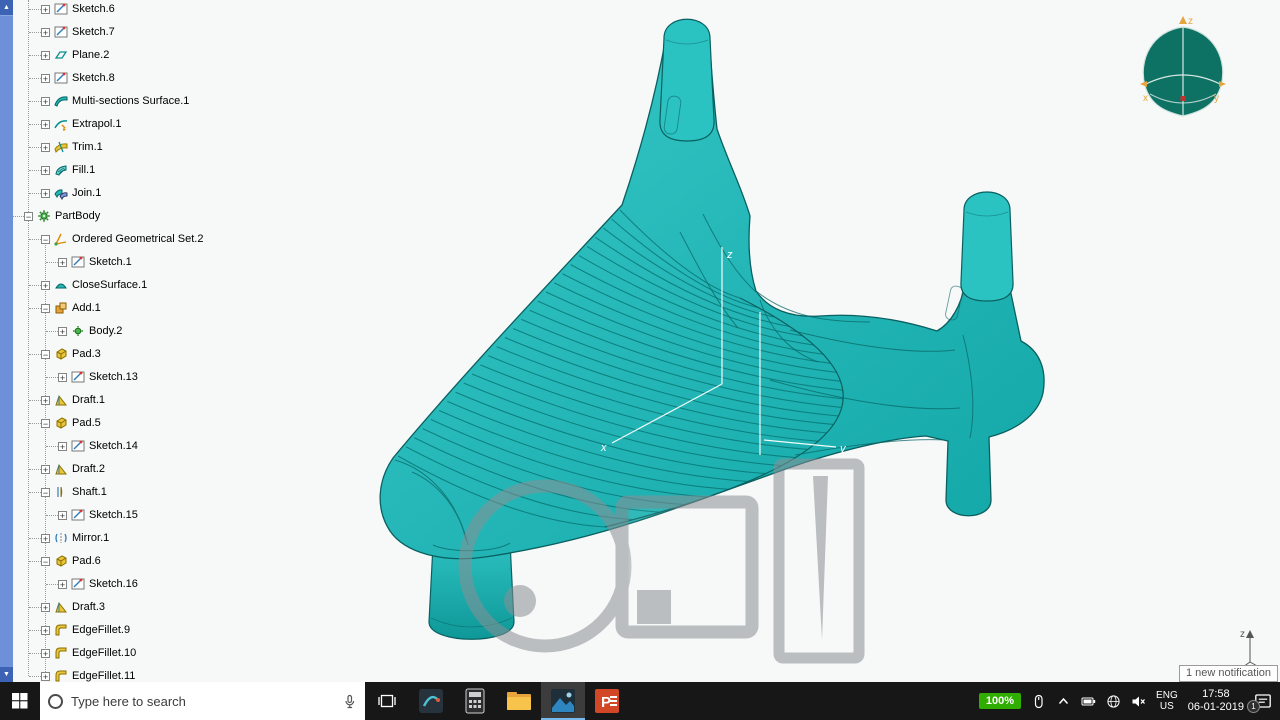 The width and height of the screenshot is (1280, 720). What do you see at coordinates (139, 124) in the screenshot?
I see `tree-item-extrapol-1: + Extrapol.1` at bounding box center [139, 124].